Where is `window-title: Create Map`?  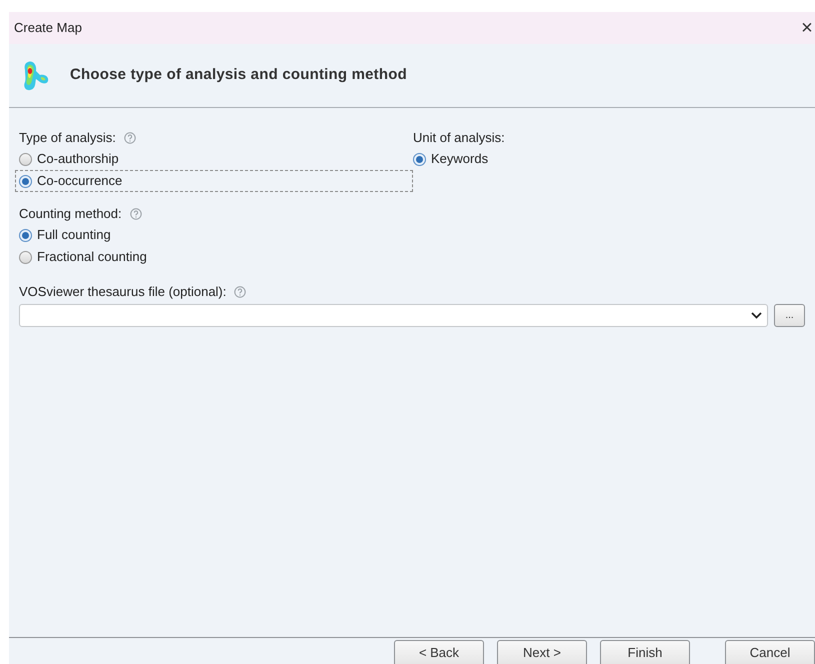 window-title: Create Map is located at coordinates (48, 28).